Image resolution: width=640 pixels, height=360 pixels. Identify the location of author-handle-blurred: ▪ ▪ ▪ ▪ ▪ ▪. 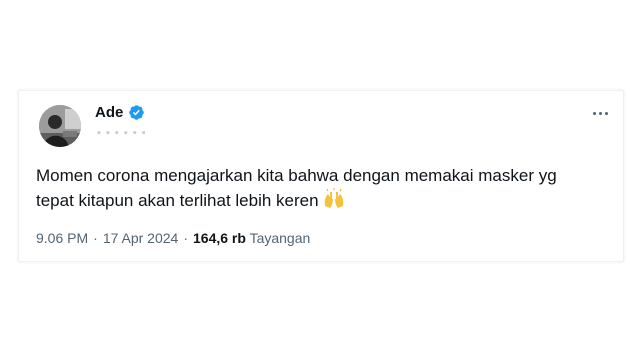
(122, 133).